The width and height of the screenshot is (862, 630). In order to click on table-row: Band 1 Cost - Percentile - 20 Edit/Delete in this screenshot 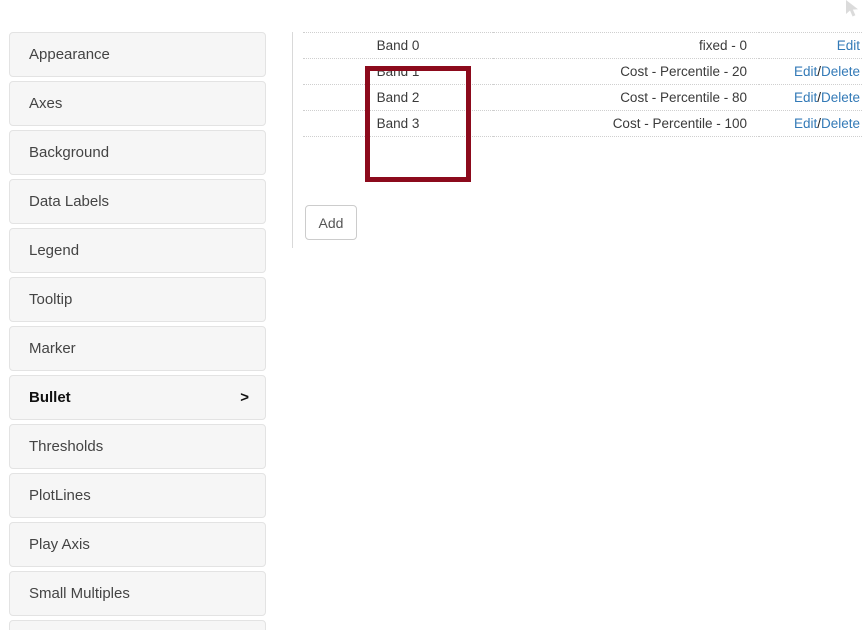, I will do `click(582, 71)`.